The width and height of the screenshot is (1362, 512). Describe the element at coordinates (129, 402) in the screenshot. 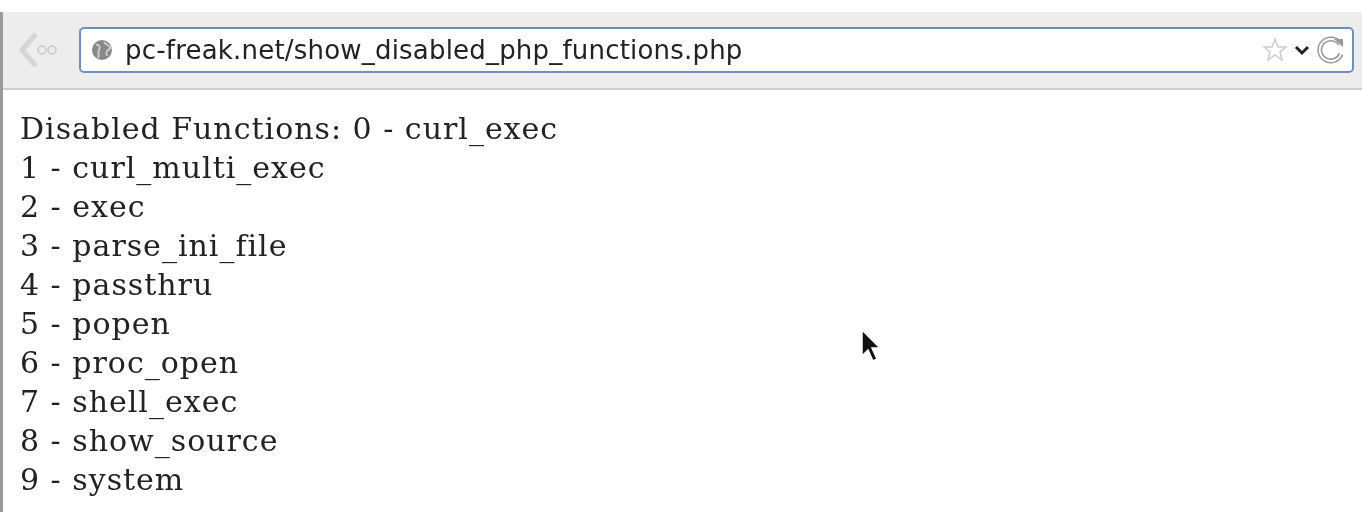

I see `function-line: 7 - shell_exec` at that location.